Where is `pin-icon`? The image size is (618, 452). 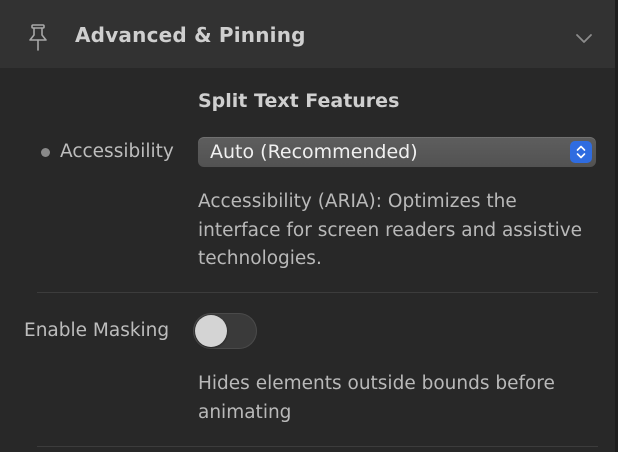
pin-icon is located at coordinates (38, 38).